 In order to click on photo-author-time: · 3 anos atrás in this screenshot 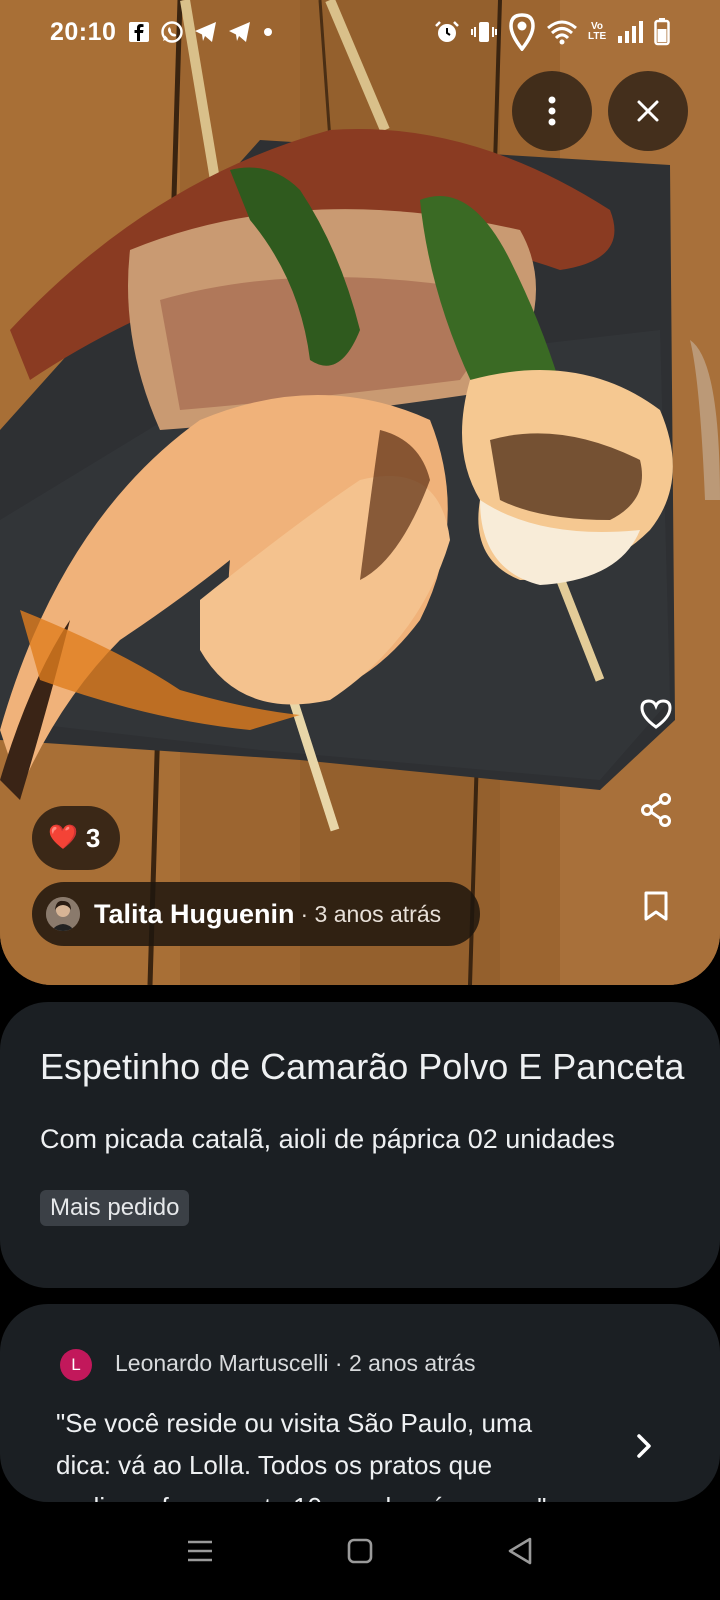, I will do `click(371, 913)`.